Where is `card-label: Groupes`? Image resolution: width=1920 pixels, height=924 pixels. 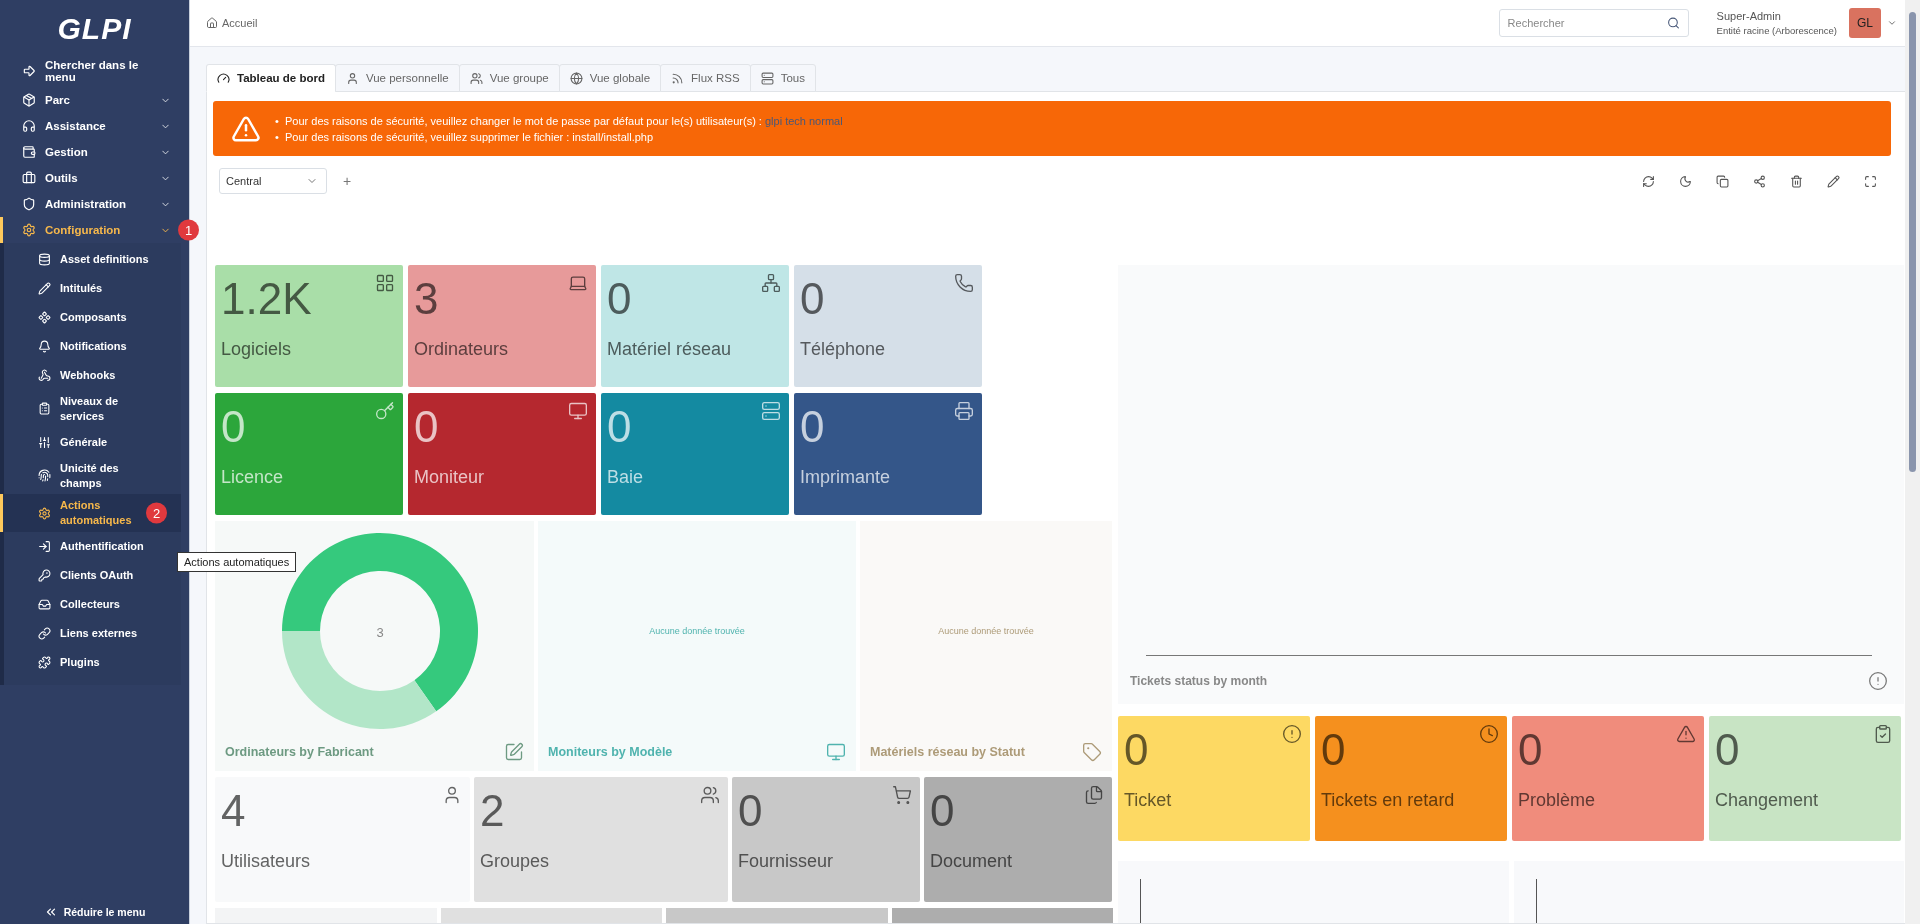
card-label: Groupes is located at coordinates (515, 861).